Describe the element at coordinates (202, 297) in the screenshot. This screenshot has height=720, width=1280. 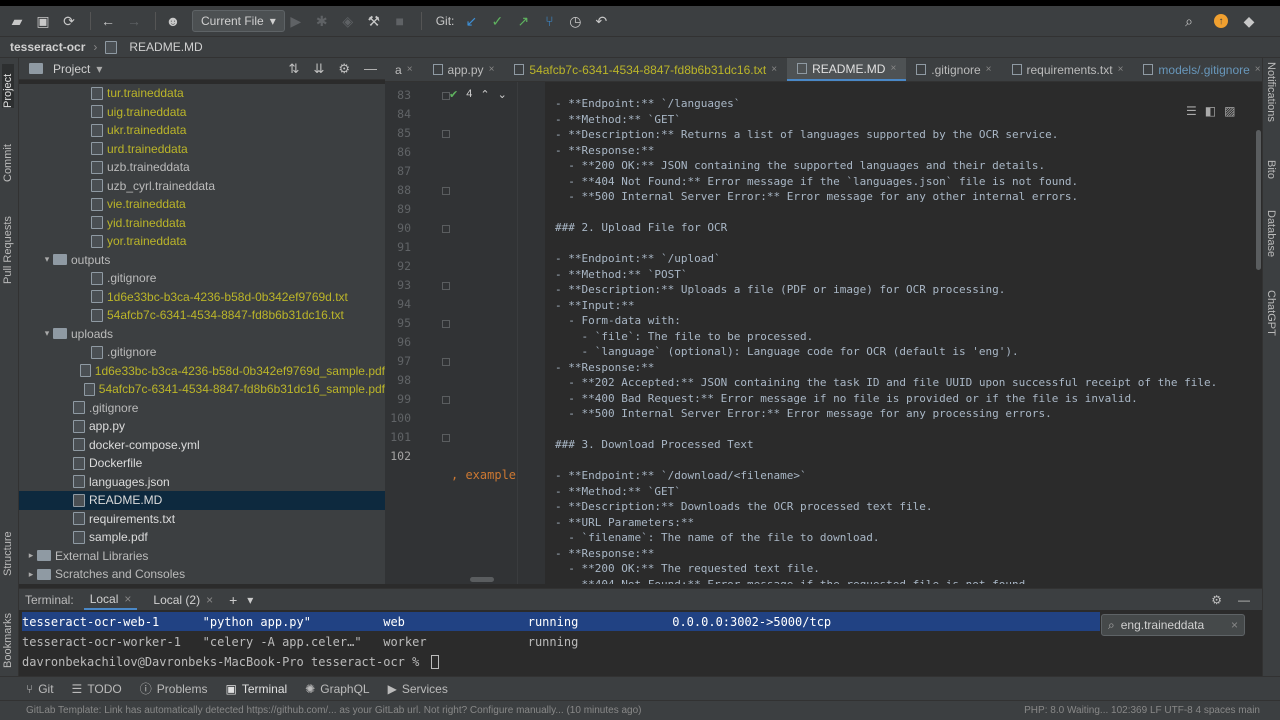
I see `tree-item: 1d6e33bc-b3ca-4236-b58d-0b342ef9769d.txt` at that location.